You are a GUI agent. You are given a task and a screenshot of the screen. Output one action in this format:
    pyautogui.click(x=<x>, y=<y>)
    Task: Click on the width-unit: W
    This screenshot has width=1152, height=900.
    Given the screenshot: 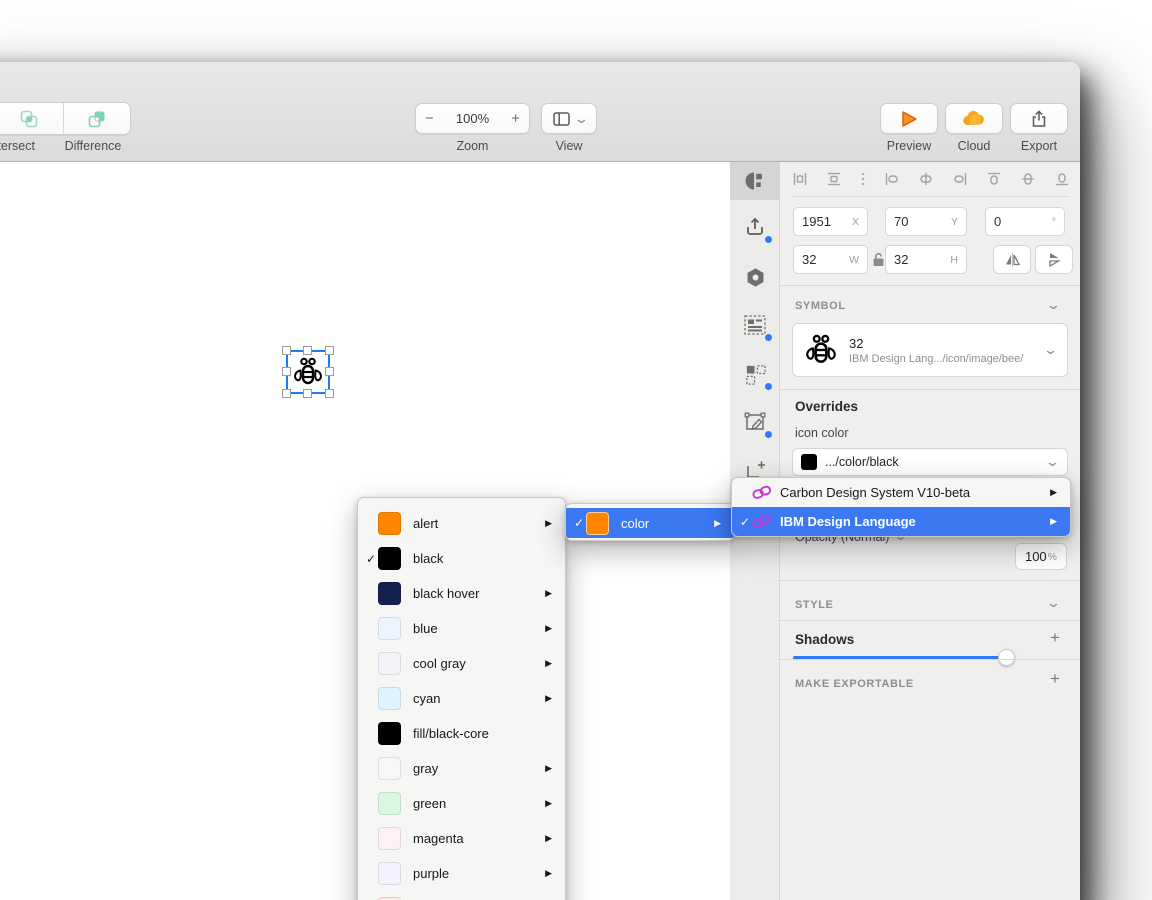 What is the action you would take?
    pyautogui.click(x=854, y=259)
    